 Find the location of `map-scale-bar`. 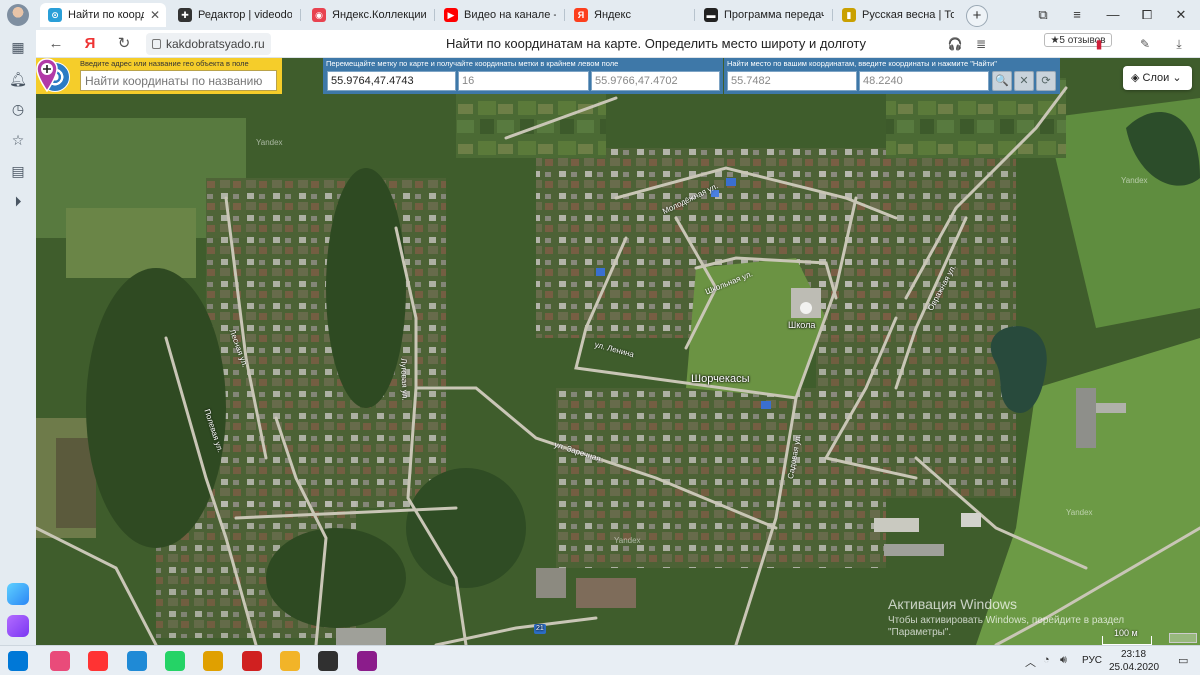

map-scale-bar is located at coordinates (1127, 640).